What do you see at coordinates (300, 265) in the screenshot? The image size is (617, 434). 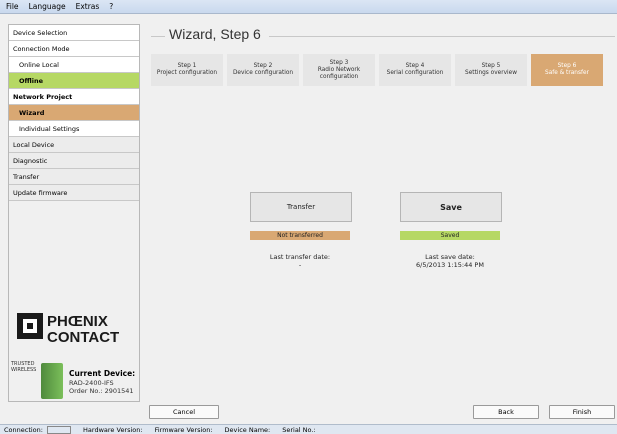 I see `last-transfer-value: -` at bounding box center [300, 265].